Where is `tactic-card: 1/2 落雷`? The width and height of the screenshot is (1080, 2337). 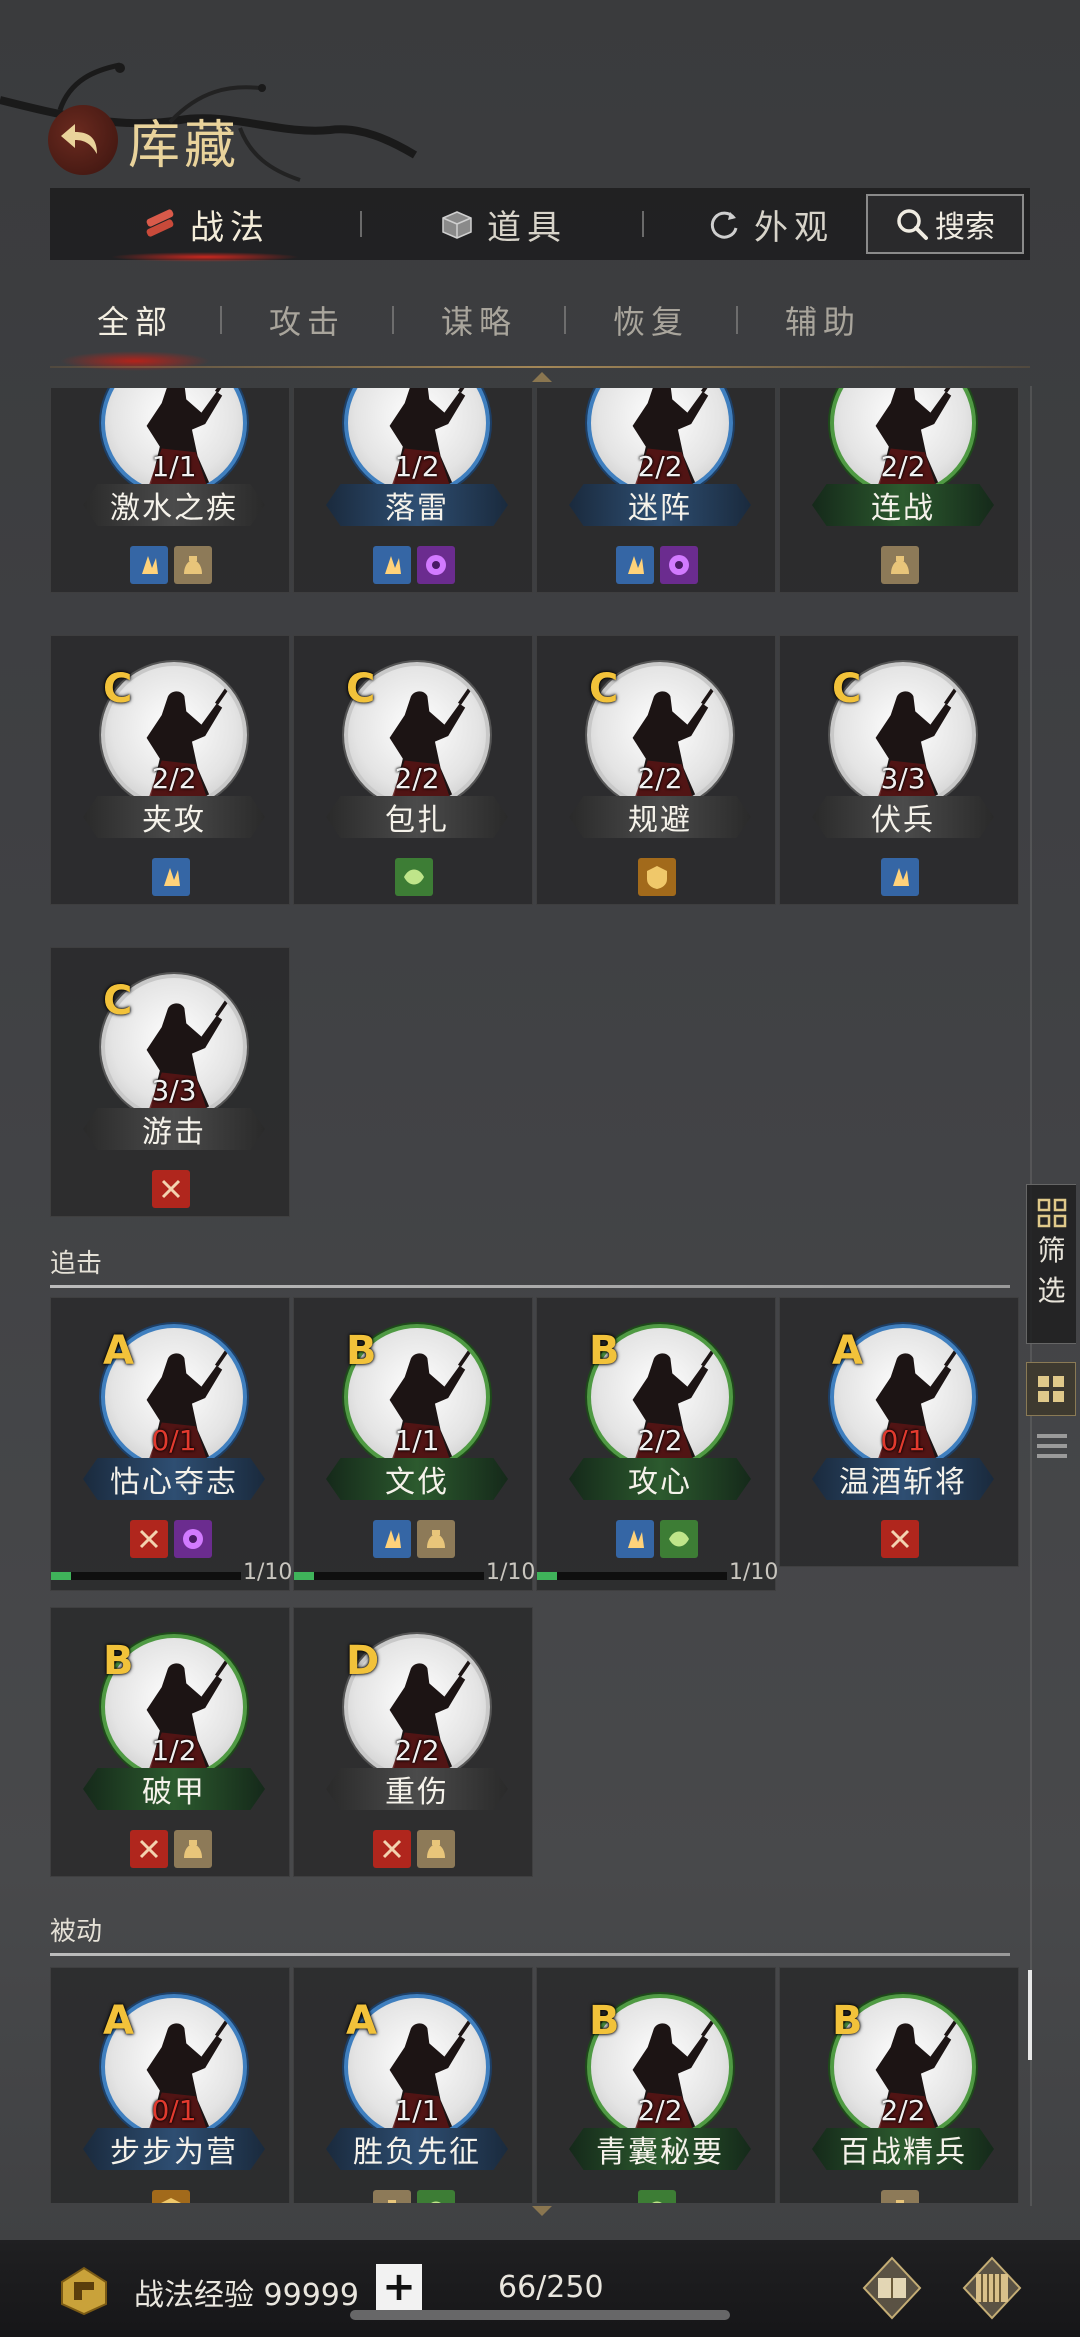
tactic-card: 1/2 落雷 is located at coordinates (413, 490).